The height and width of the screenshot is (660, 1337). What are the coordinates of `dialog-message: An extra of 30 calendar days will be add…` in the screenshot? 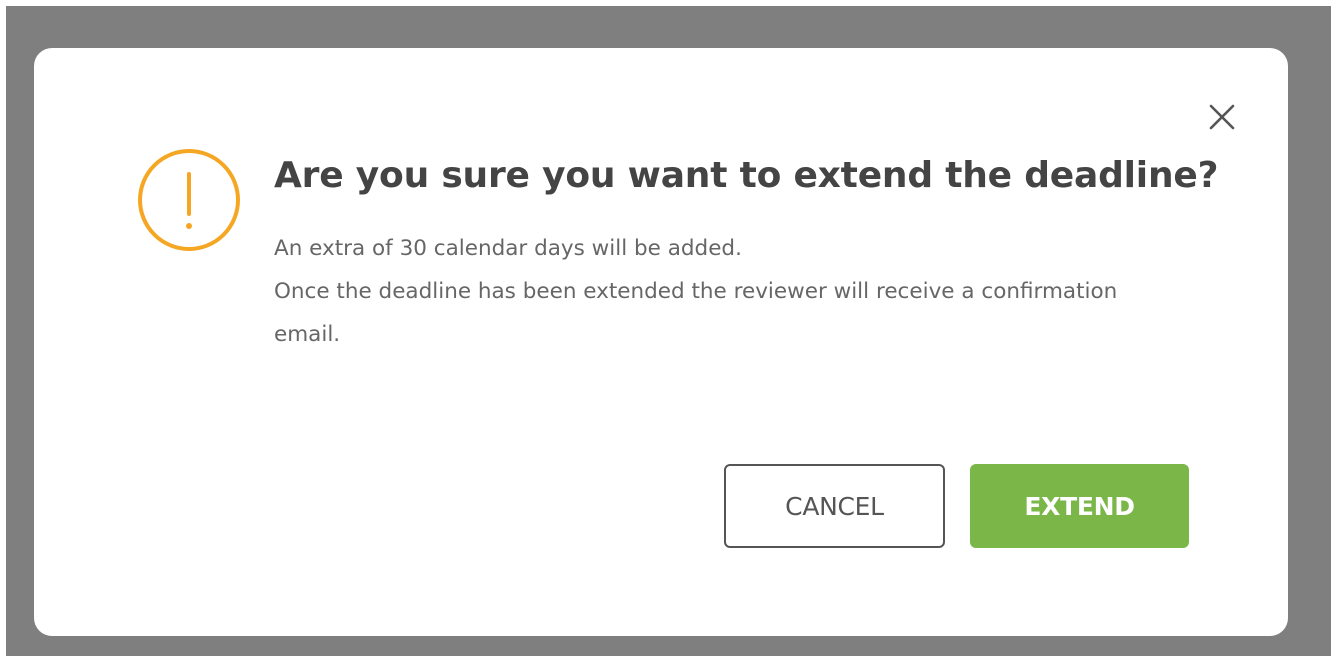 It's located at (724, 291).